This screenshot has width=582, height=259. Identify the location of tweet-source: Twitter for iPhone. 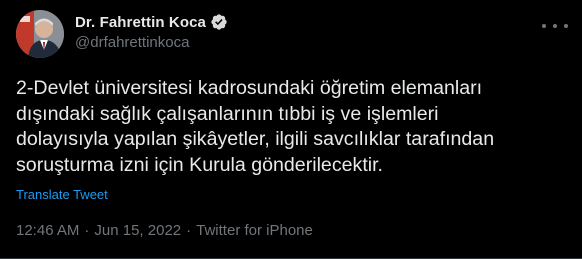
(254, 230).